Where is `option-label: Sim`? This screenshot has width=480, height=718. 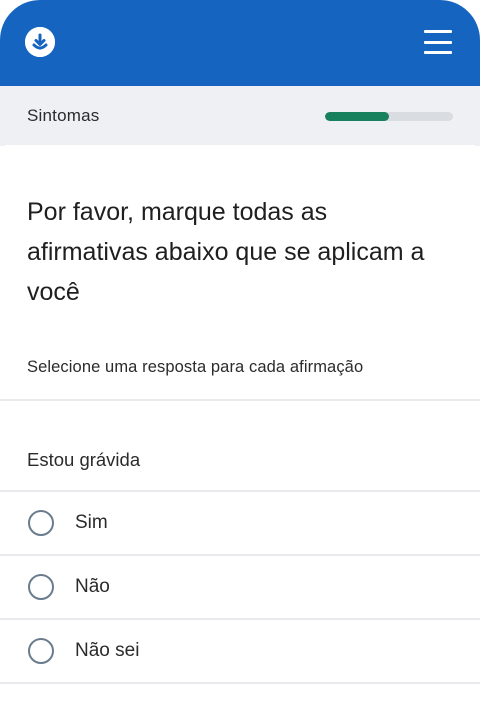 option-label: Sim is located at coordinates (91, 522).